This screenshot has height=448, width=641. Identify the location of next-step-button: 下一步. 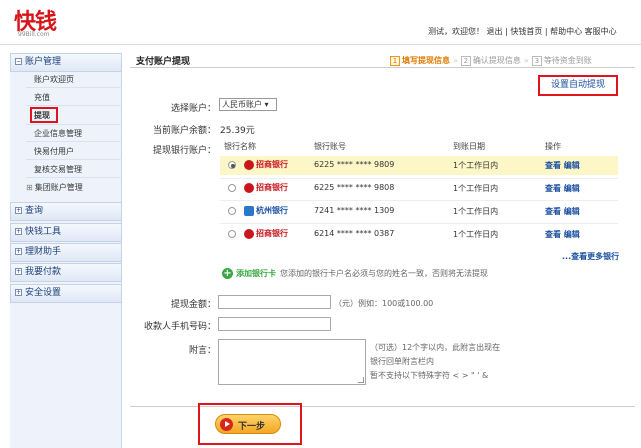
(248, 424).